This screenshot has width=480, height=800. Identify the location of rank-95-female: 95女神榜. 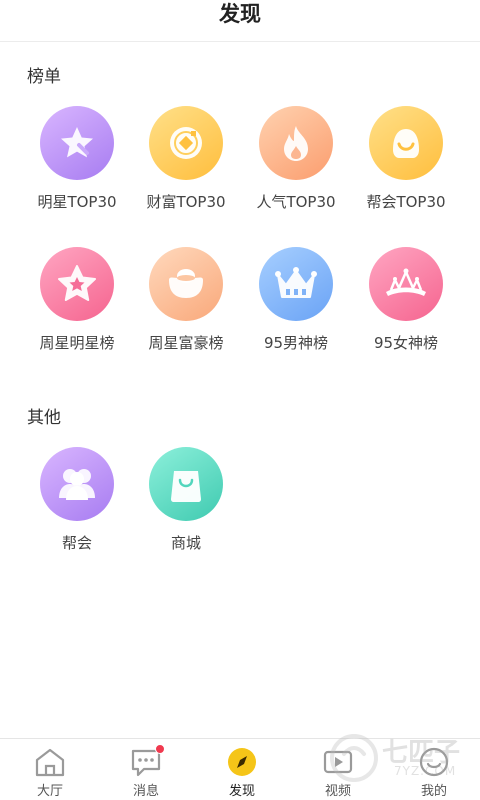
(406, 300).